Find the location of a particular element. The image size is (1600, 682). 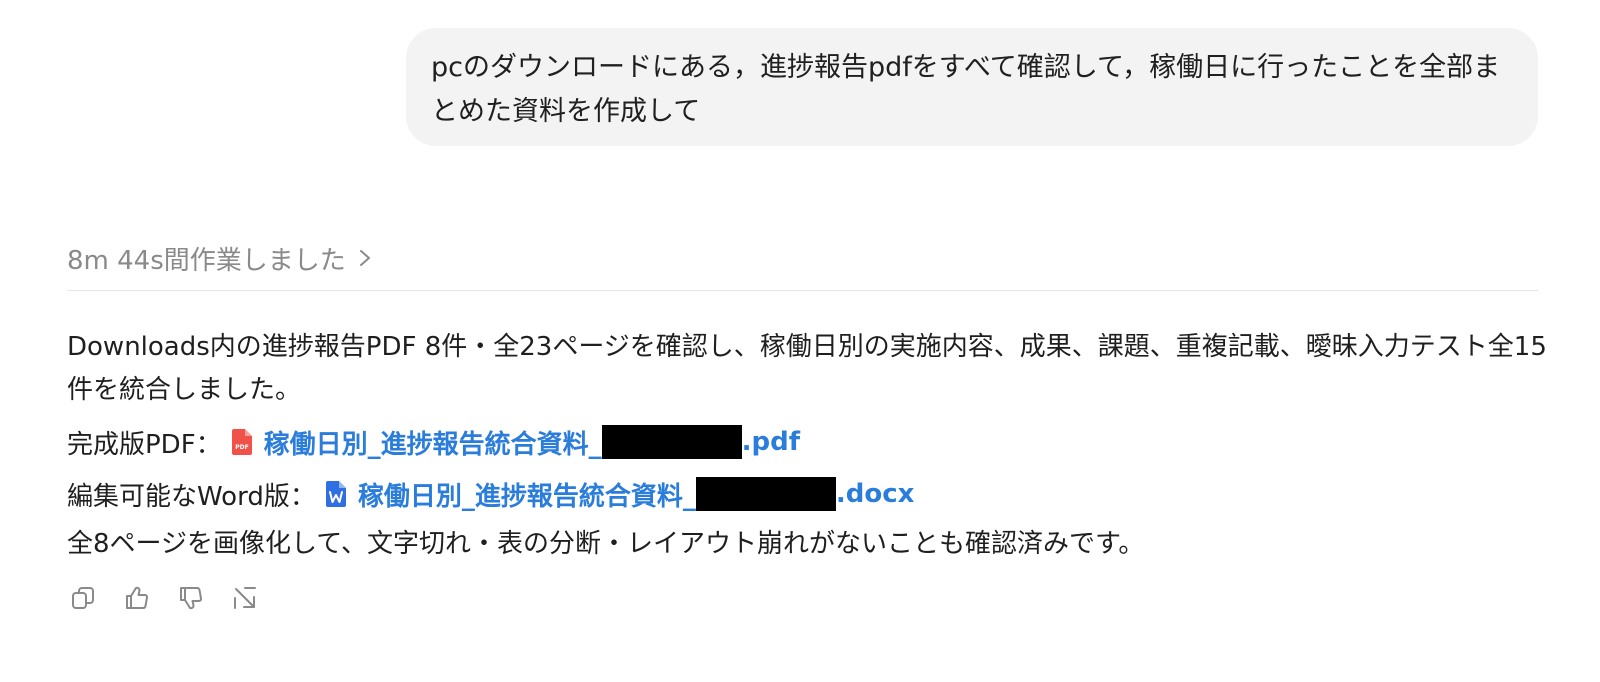

word-link-label: 編集可能なWord版： is located at coordinates (191, 496).